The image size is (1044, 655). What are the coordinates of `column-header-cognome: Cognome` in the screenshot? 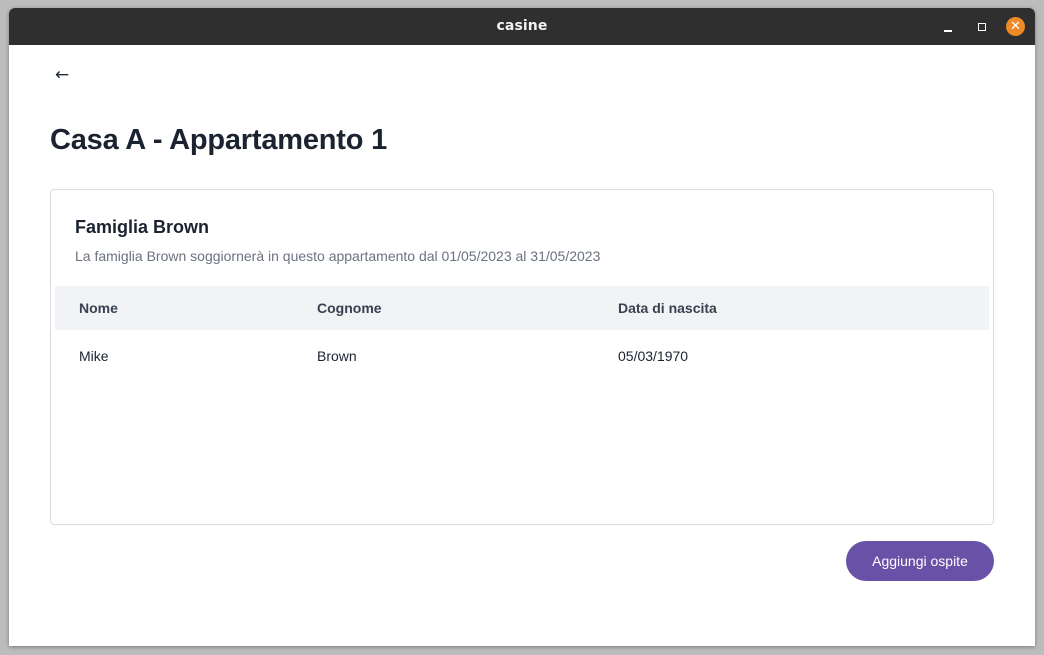 It's located at (349, 308).